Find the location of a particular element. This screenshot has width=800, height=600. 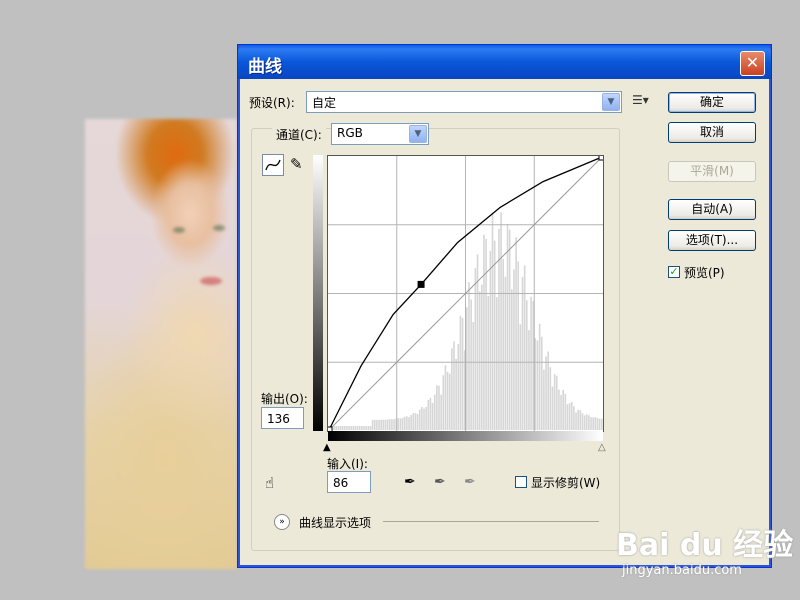

output-label: 输出(O): is located at coordinates (284, 399).